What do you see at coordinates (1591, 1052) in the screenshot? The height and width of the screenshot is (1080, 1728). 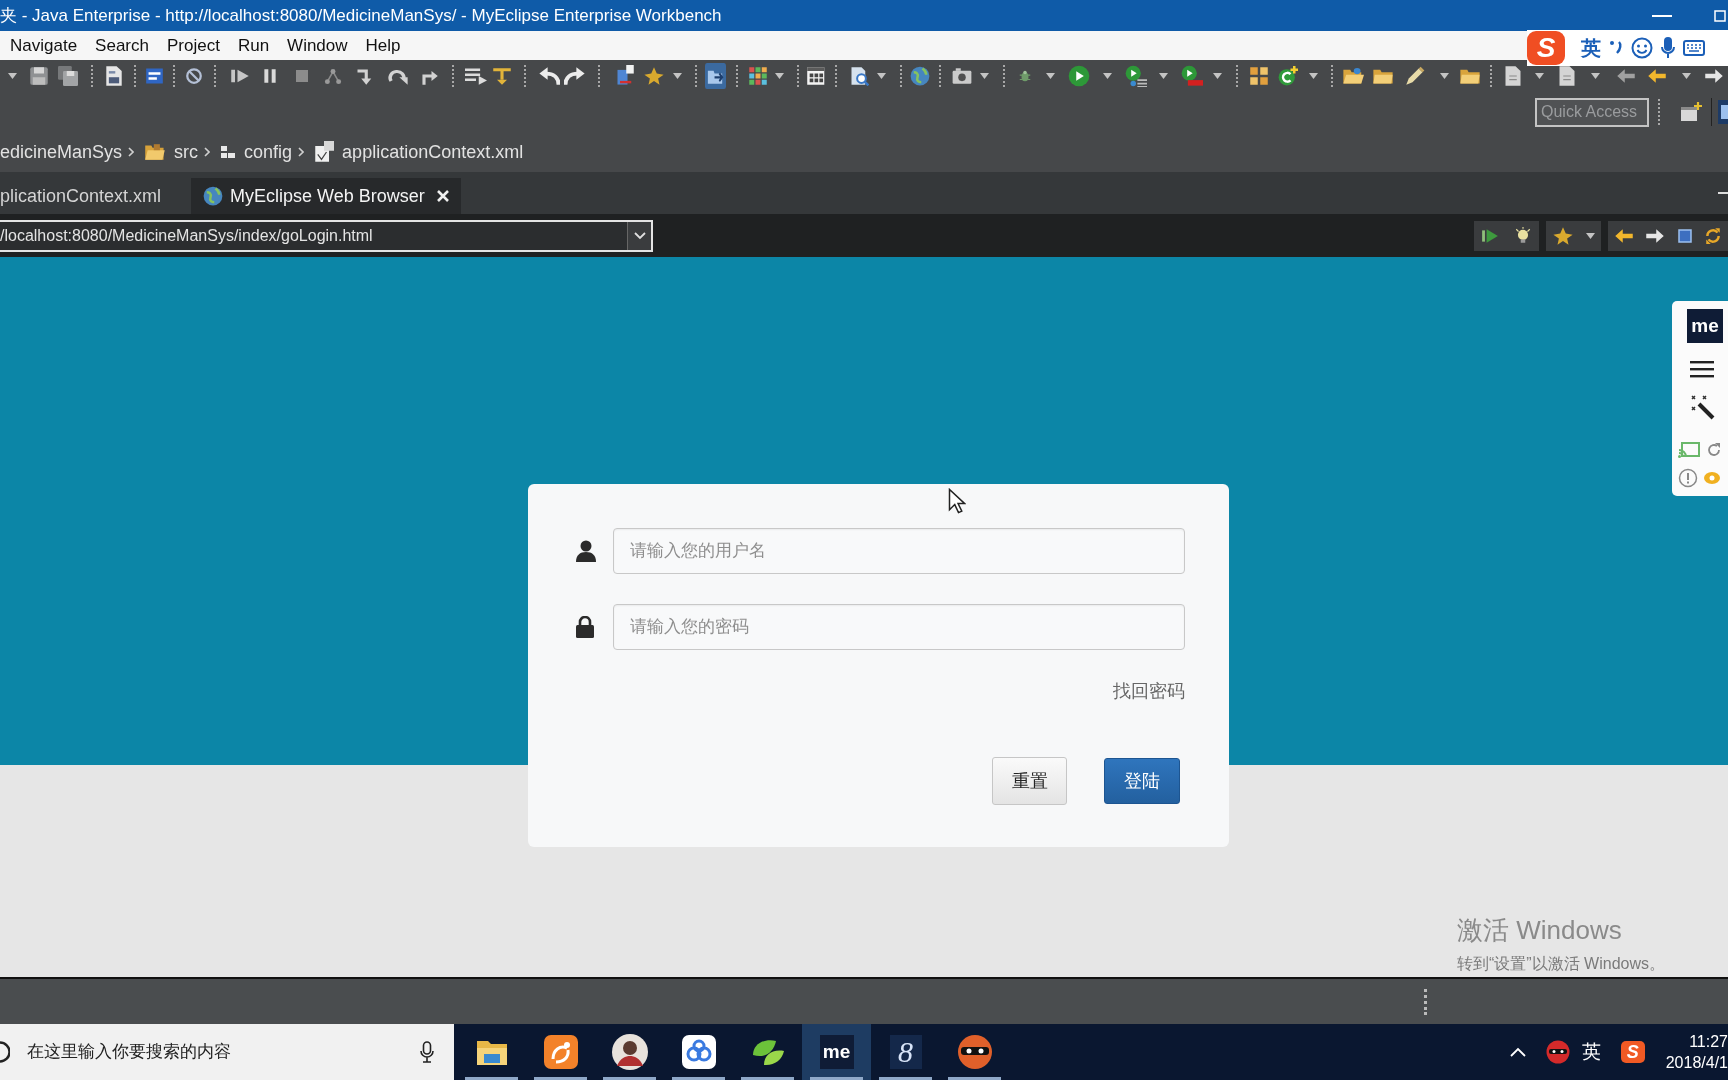 I see `language-indicator: 英` at bounding box center [1591, 1052].